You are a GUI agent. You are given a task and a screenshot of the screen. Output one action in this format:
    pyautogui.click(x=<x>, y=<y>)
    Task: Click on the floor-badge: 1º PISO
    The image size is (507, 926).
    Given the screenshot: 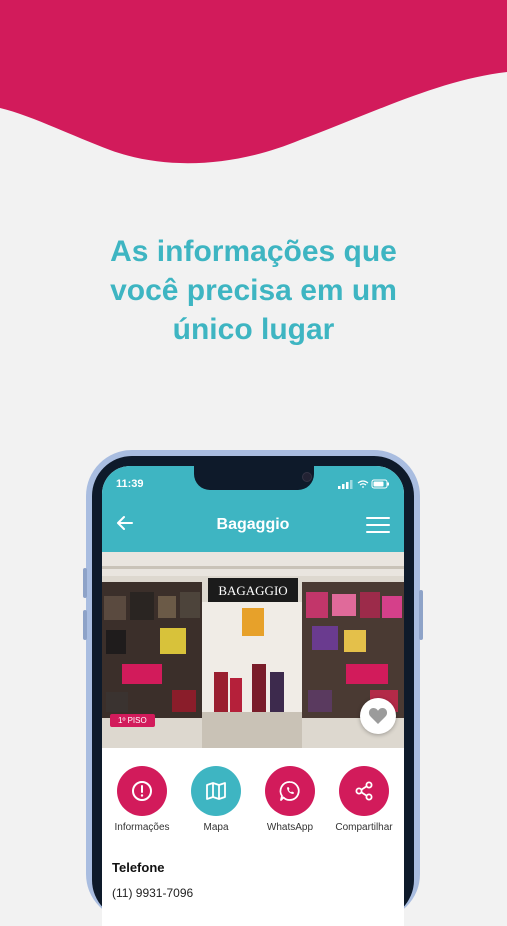 What is the action you would take?
    pyautogui.click(x=132, y=720)
    